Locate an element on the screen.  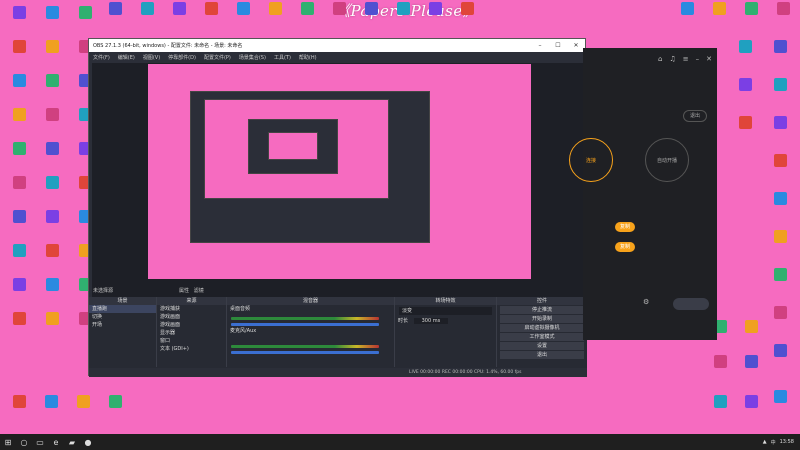
streaming-assistant-window: ⌂ ♫ ≡ – ✕ 退出 连接 自动开播 复制 复制 ⚙ is located at coordinates (643, 194).